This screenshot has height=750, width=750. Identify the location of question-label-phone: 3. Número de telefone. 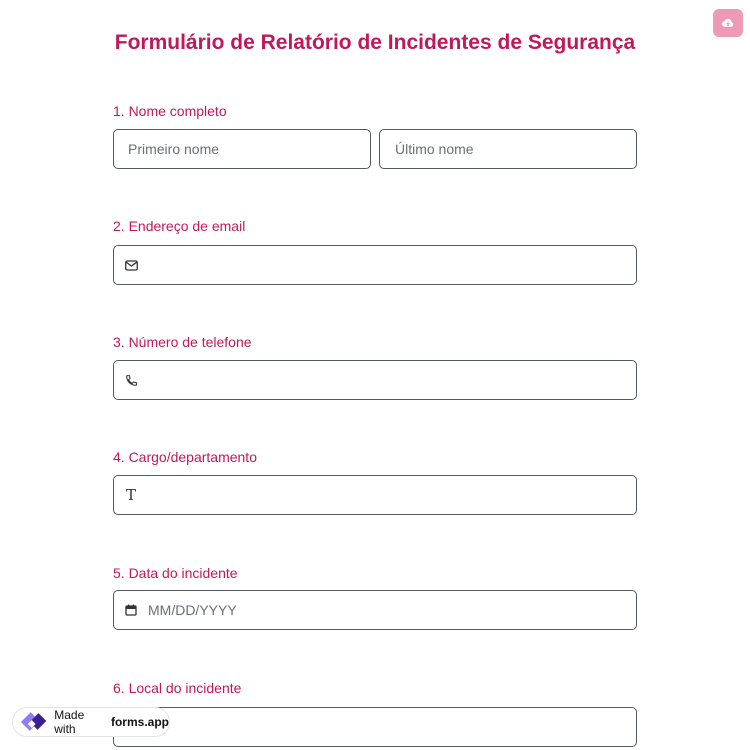
(182, 342).